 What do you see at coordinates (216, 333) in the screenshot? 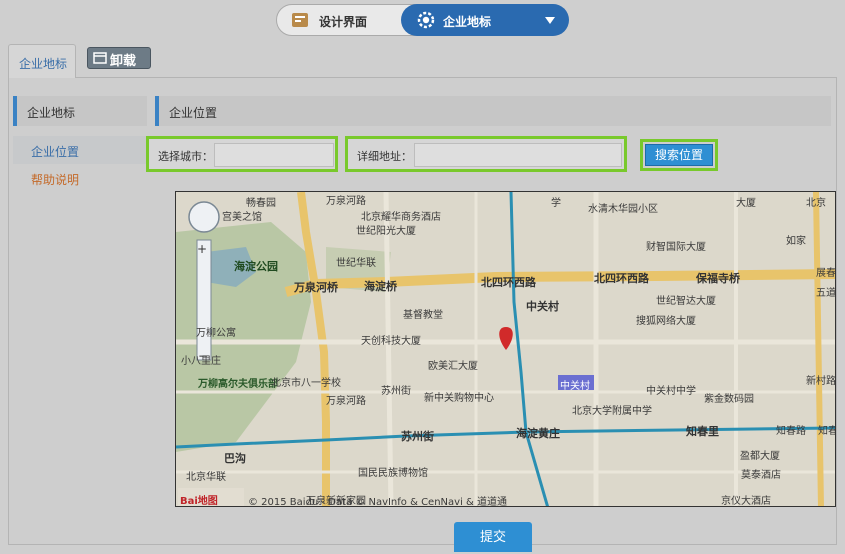
I see `map-label-poi: 万柳公寓` at bounding box center [216, 333].